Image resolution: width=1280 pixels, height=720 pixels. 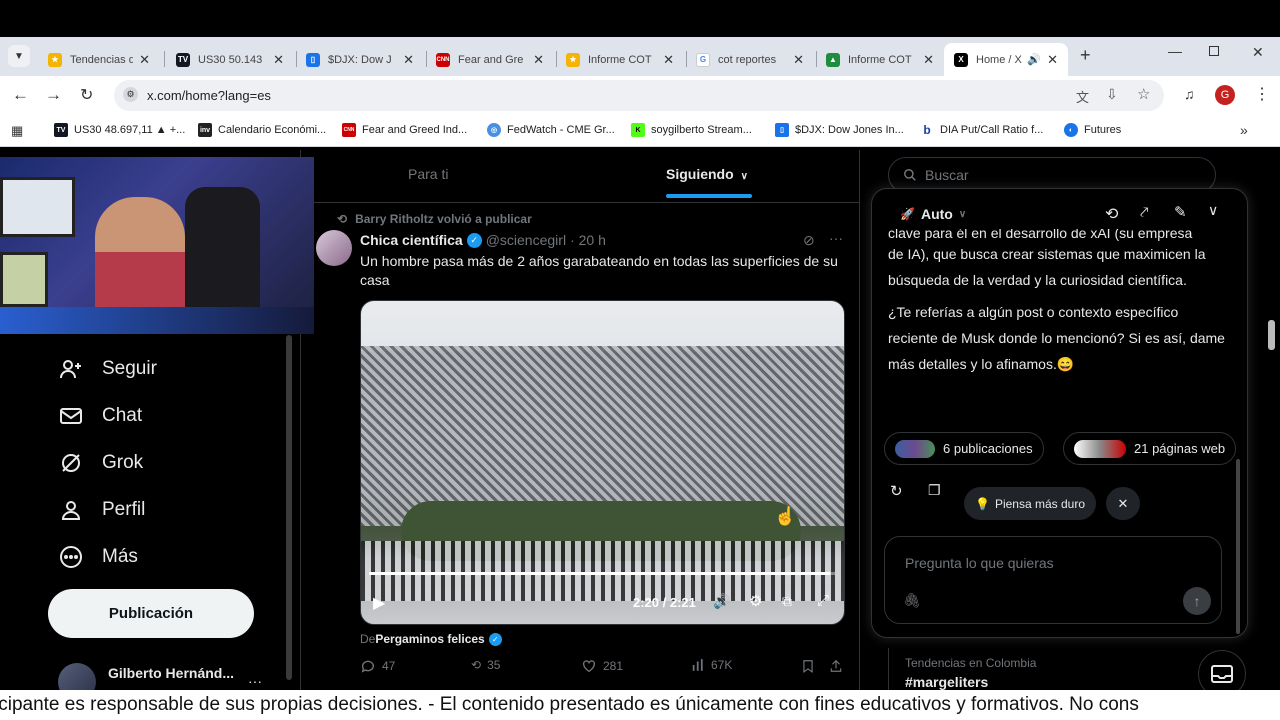 What do you see at coordinates (1006, 59) in the screenshot?
I see `tab-home-x: X Home / X 🔊 ✕` at bounding box center [1006, 59].